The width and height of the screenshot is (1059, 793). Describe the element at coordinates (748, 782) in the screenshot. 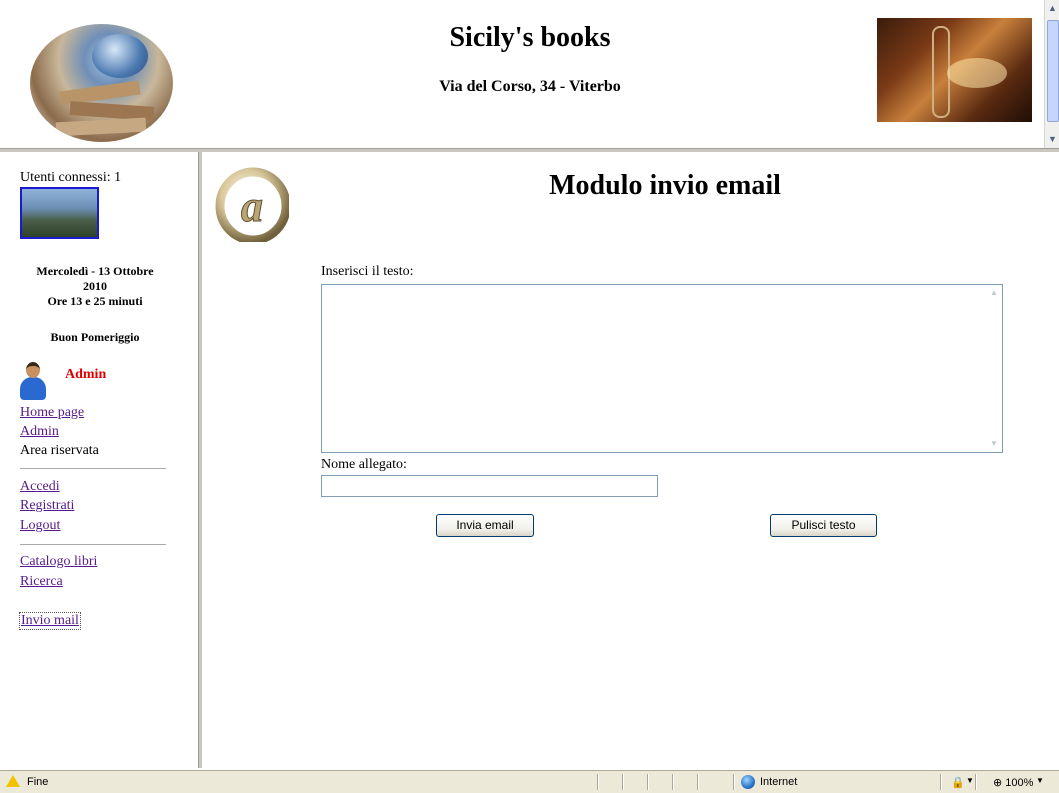

I see `globe-icon` at that location.